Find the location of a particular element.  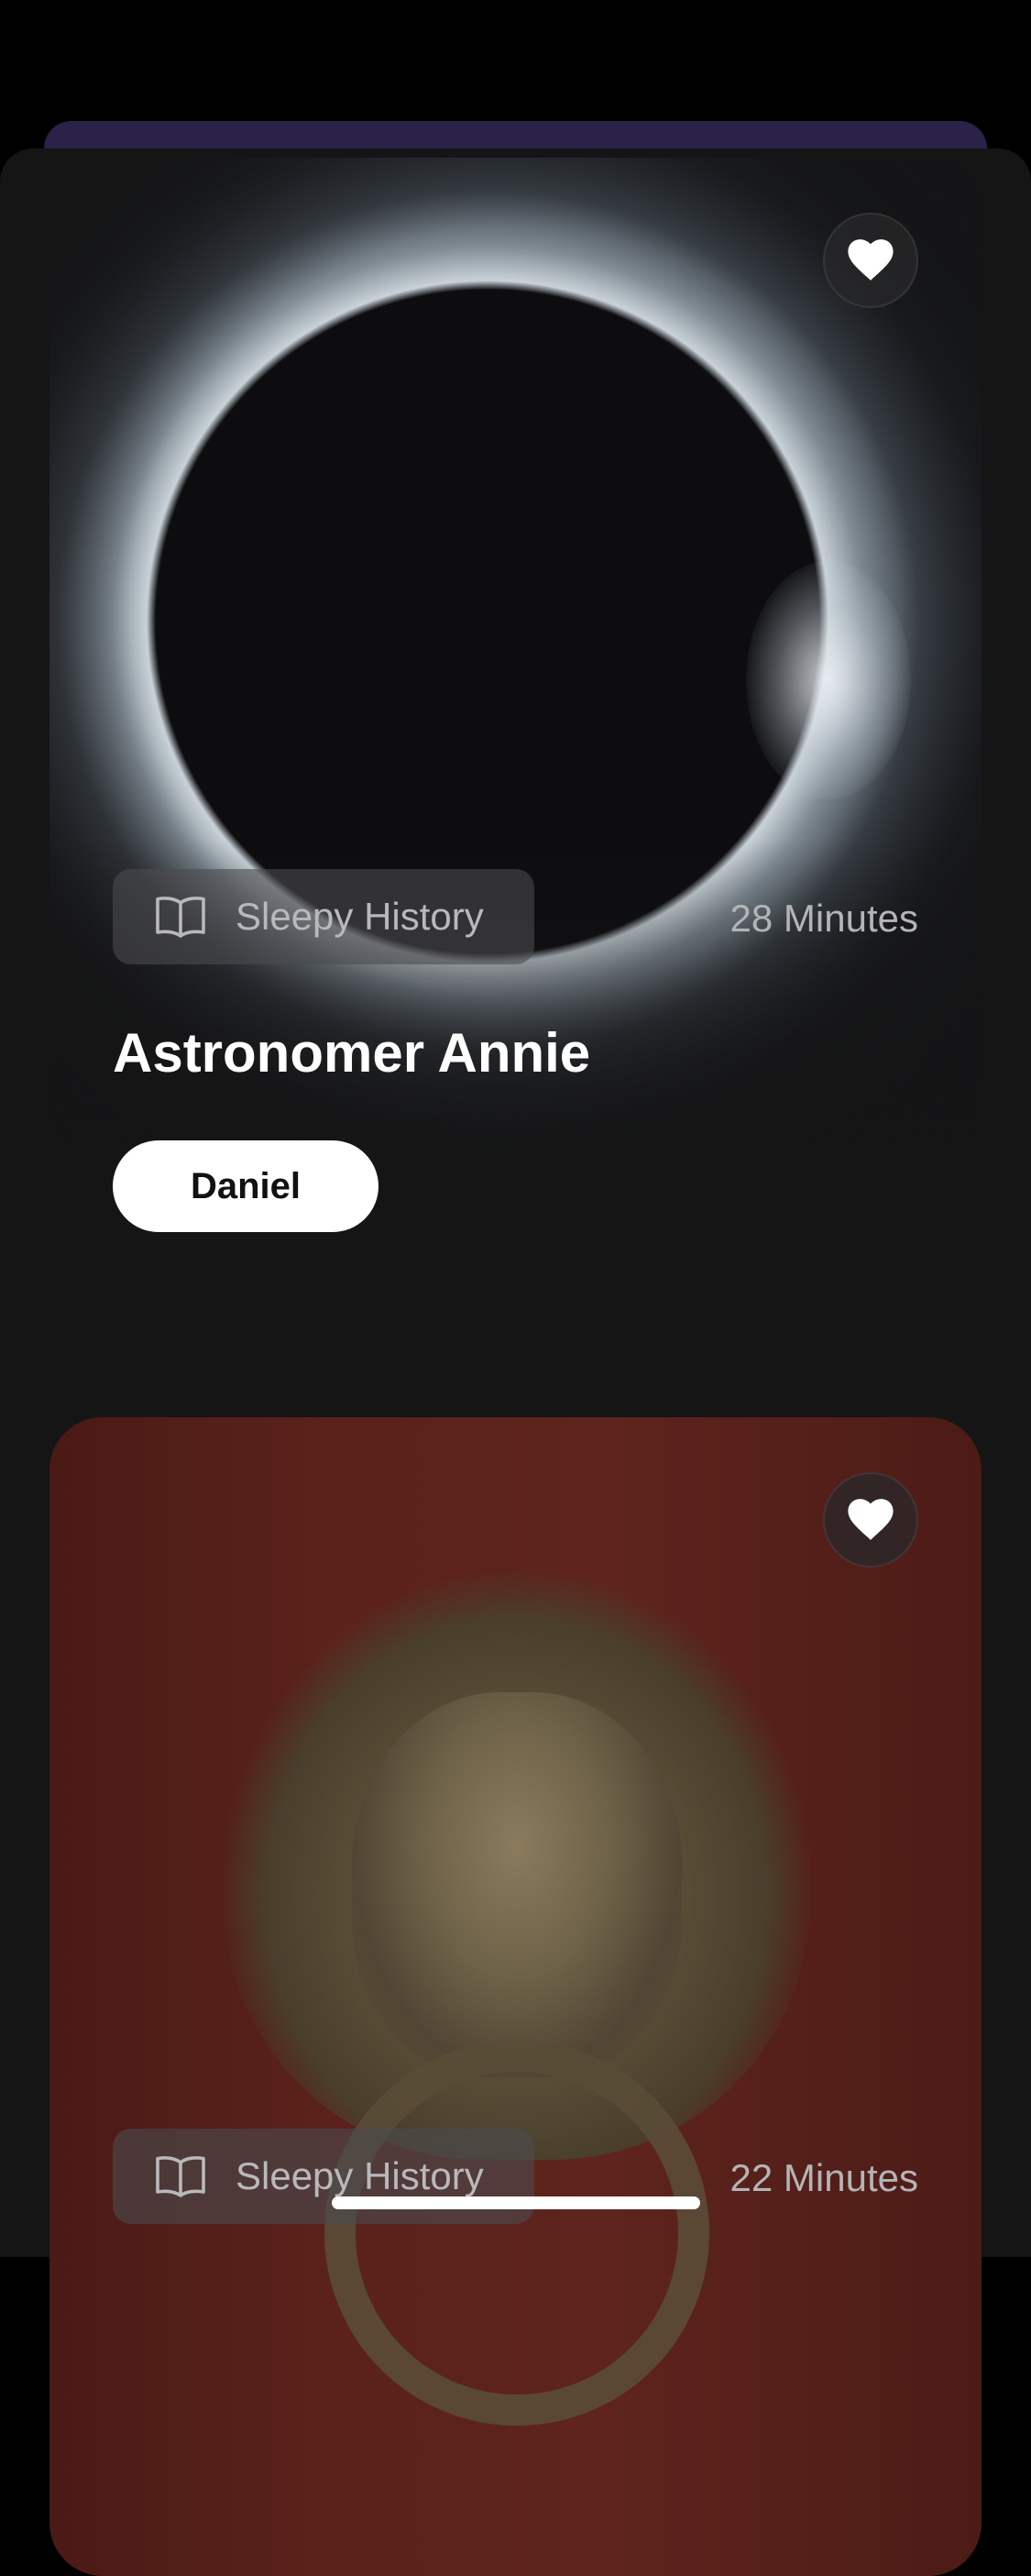

status-bar-area is located at coordinates (515, 62).